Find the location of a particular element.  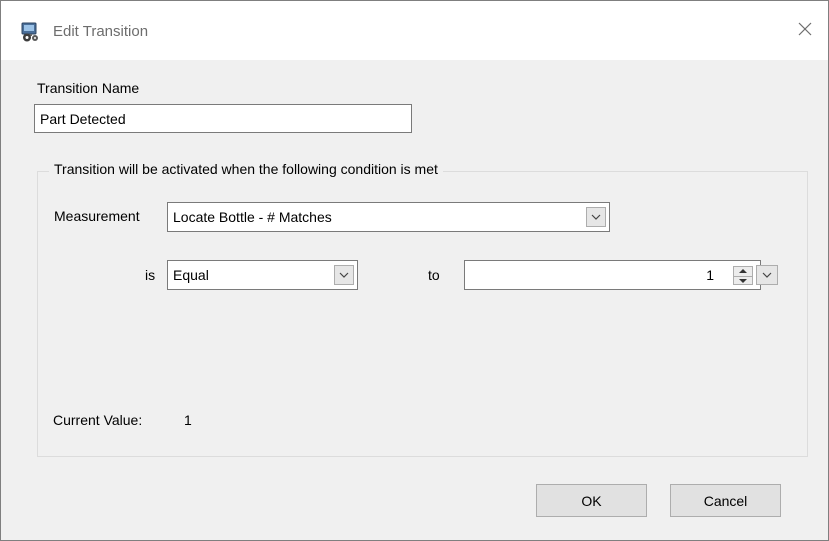

operator-value: Equal is located at coordinates (191, 275).